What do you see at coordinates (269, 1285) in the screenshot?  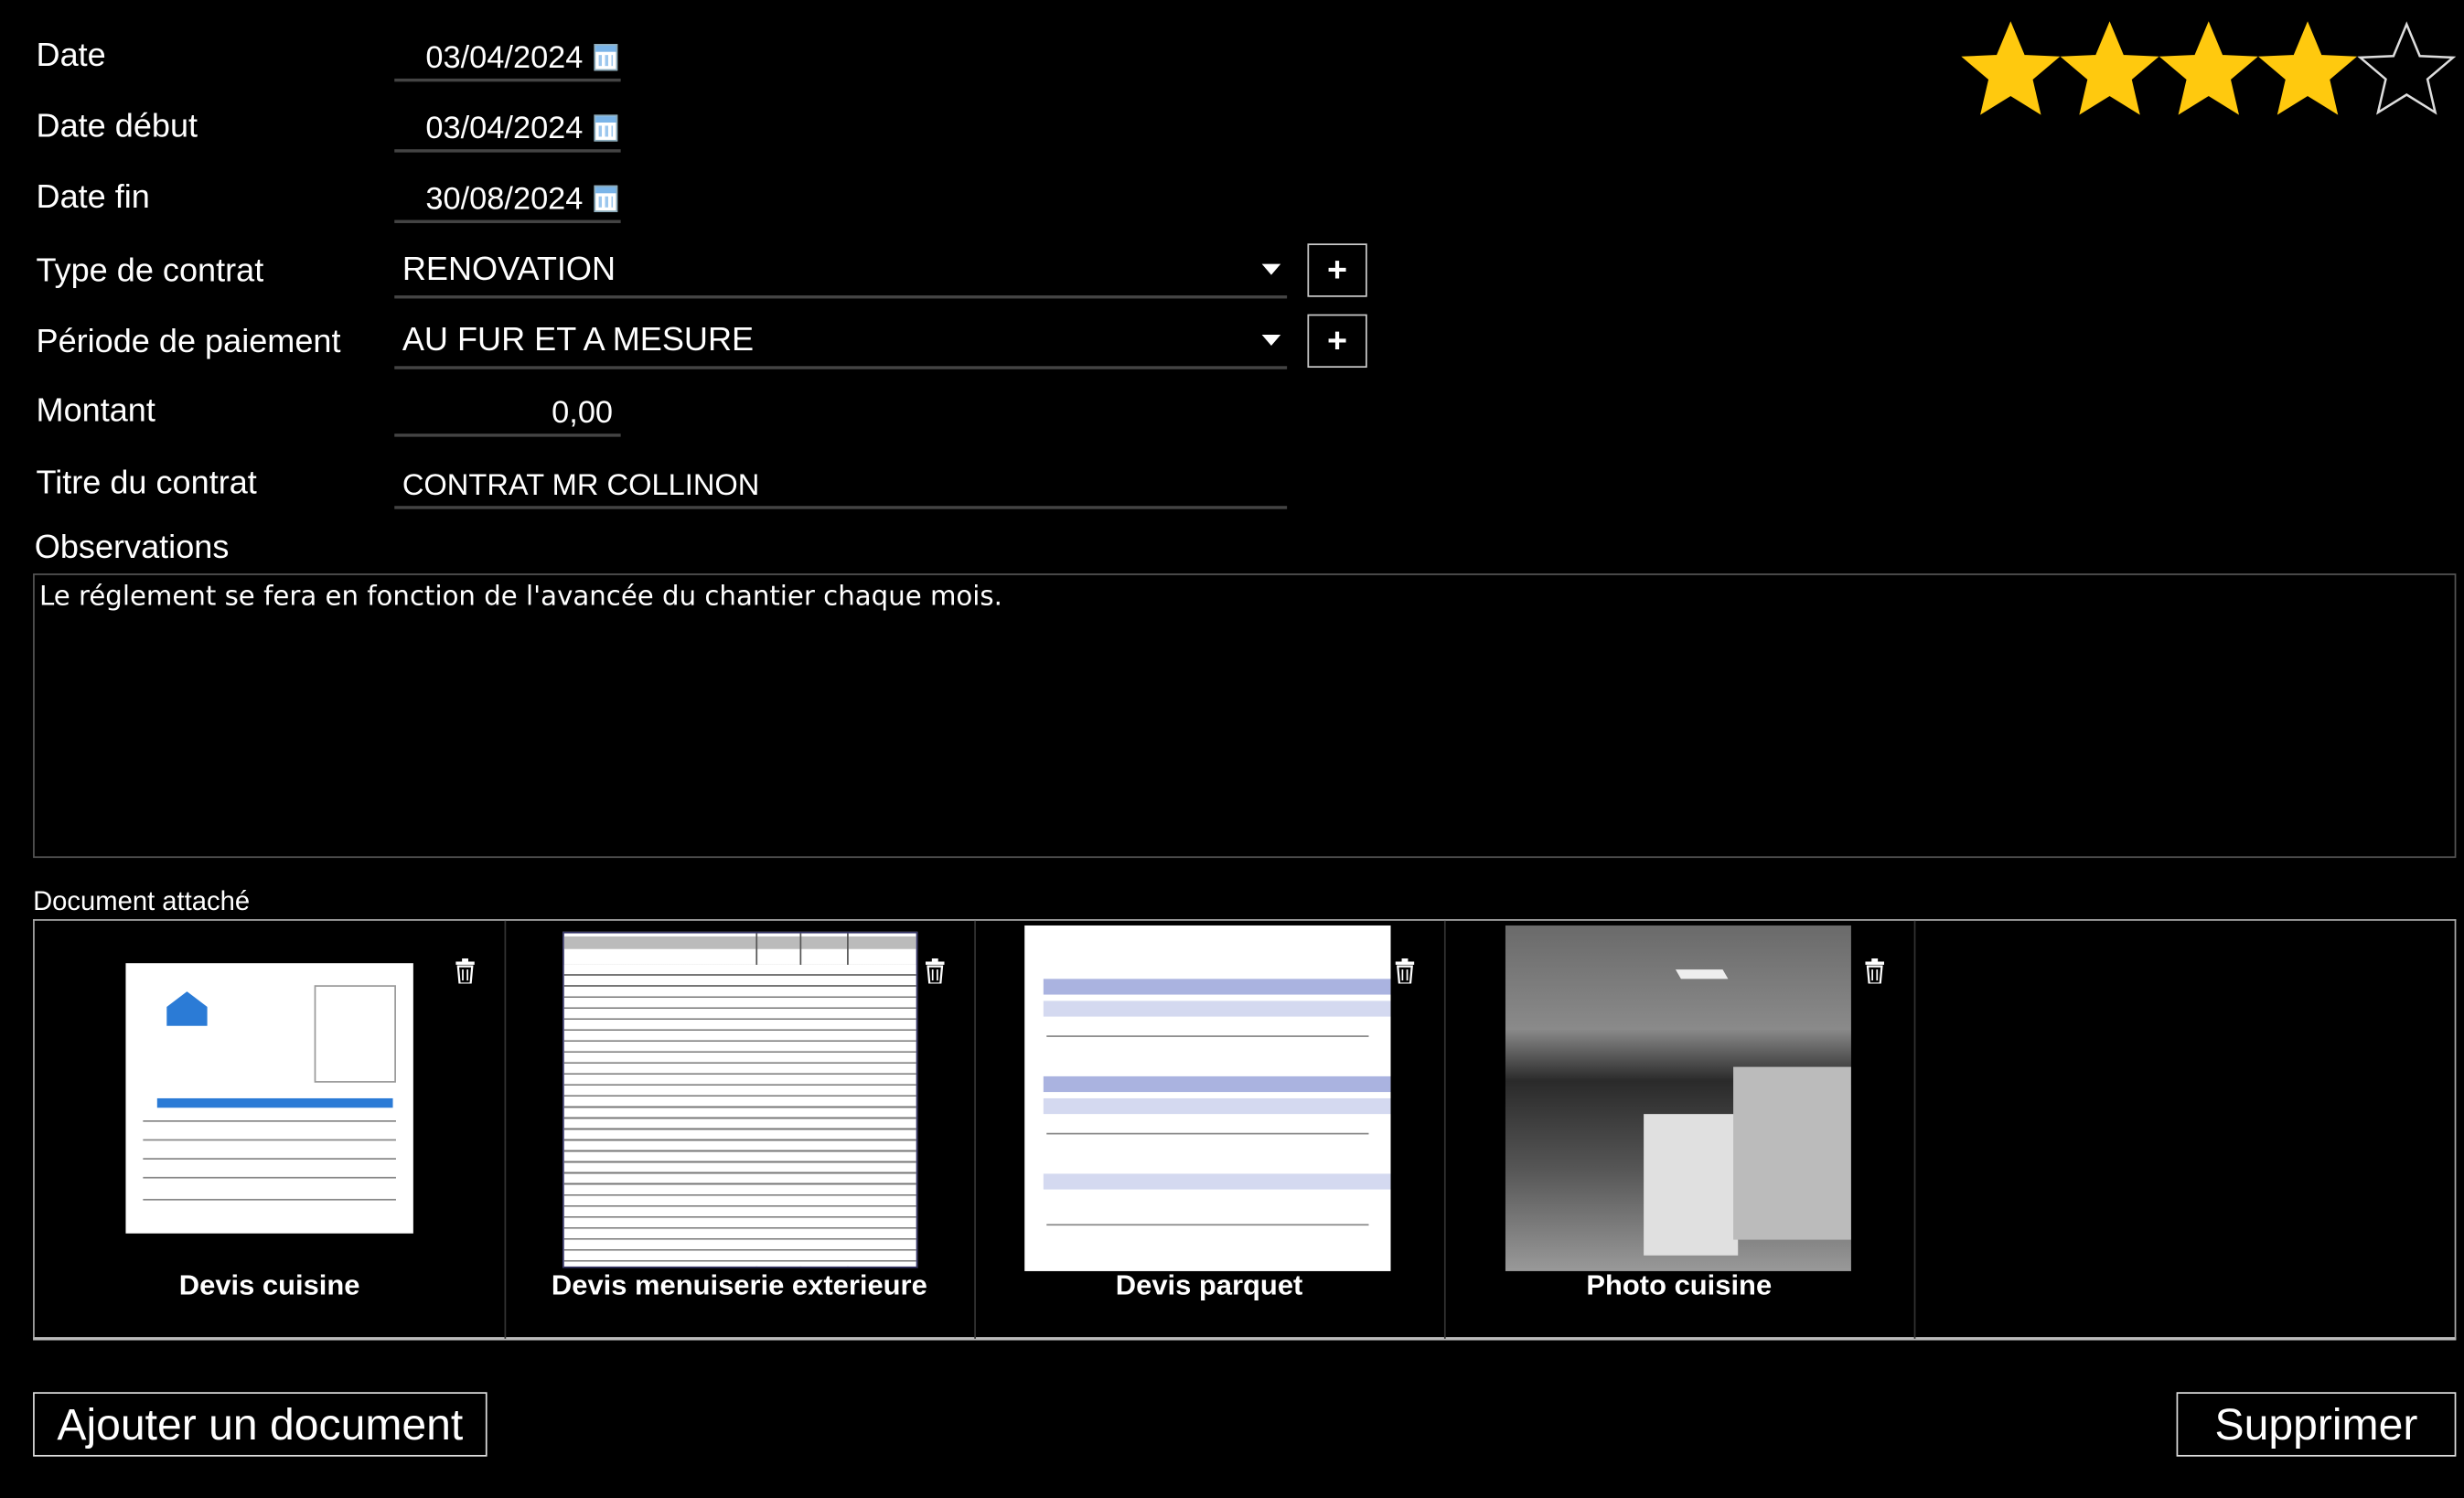 I see `document-name: Devis cuisine` at bounding box center [269, 1285].